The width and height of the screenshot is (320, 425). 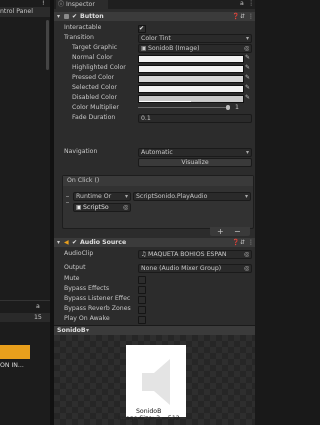 What do you see at coordinates (66, 242) in the screenshot?
I see `speaker-icon: ◀` at bounding box center [66, 242].